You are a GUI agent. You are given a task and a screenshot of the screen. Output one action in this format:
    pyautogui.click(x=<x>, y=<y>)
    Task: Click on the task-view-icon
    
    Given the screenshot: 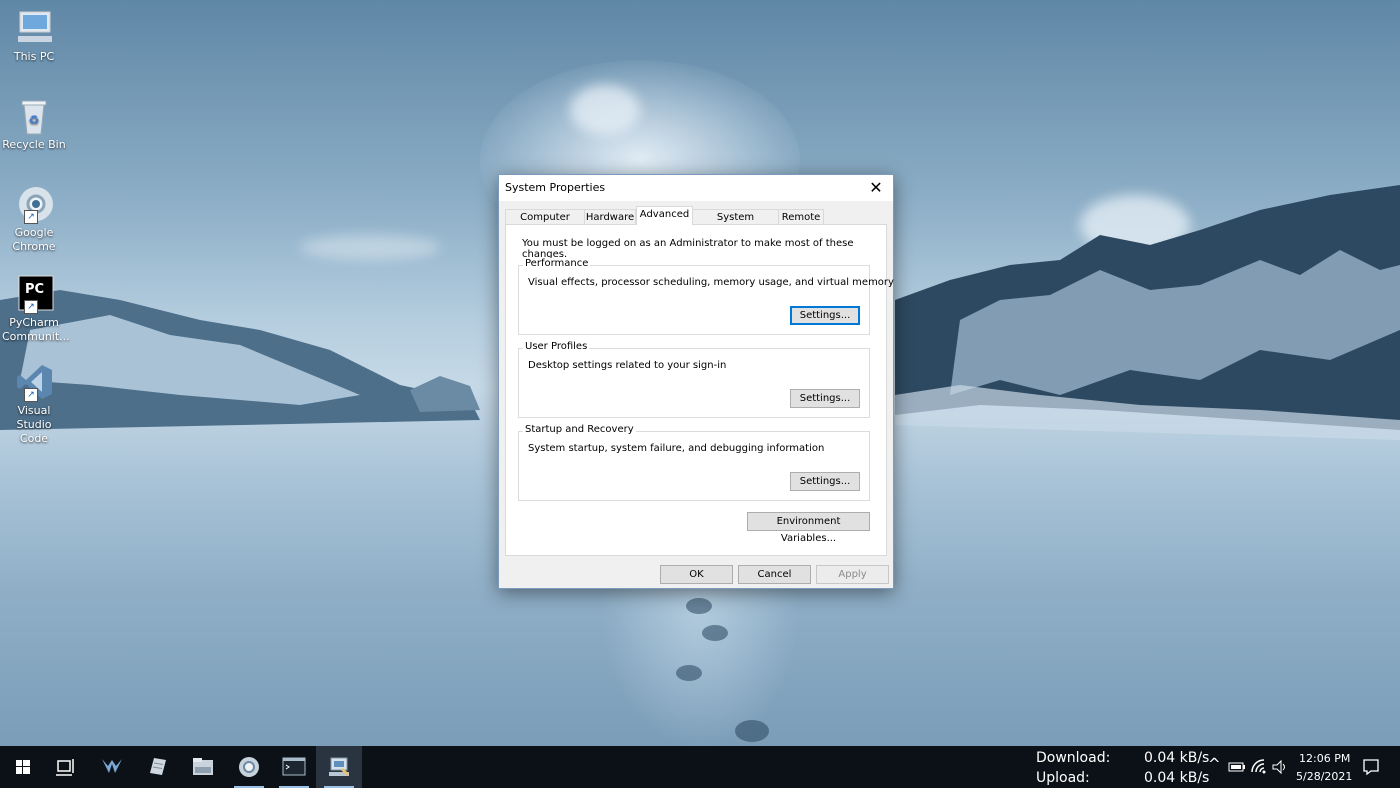 What is the action you would take?
    pyautogui.click(x=65, y=767)
    